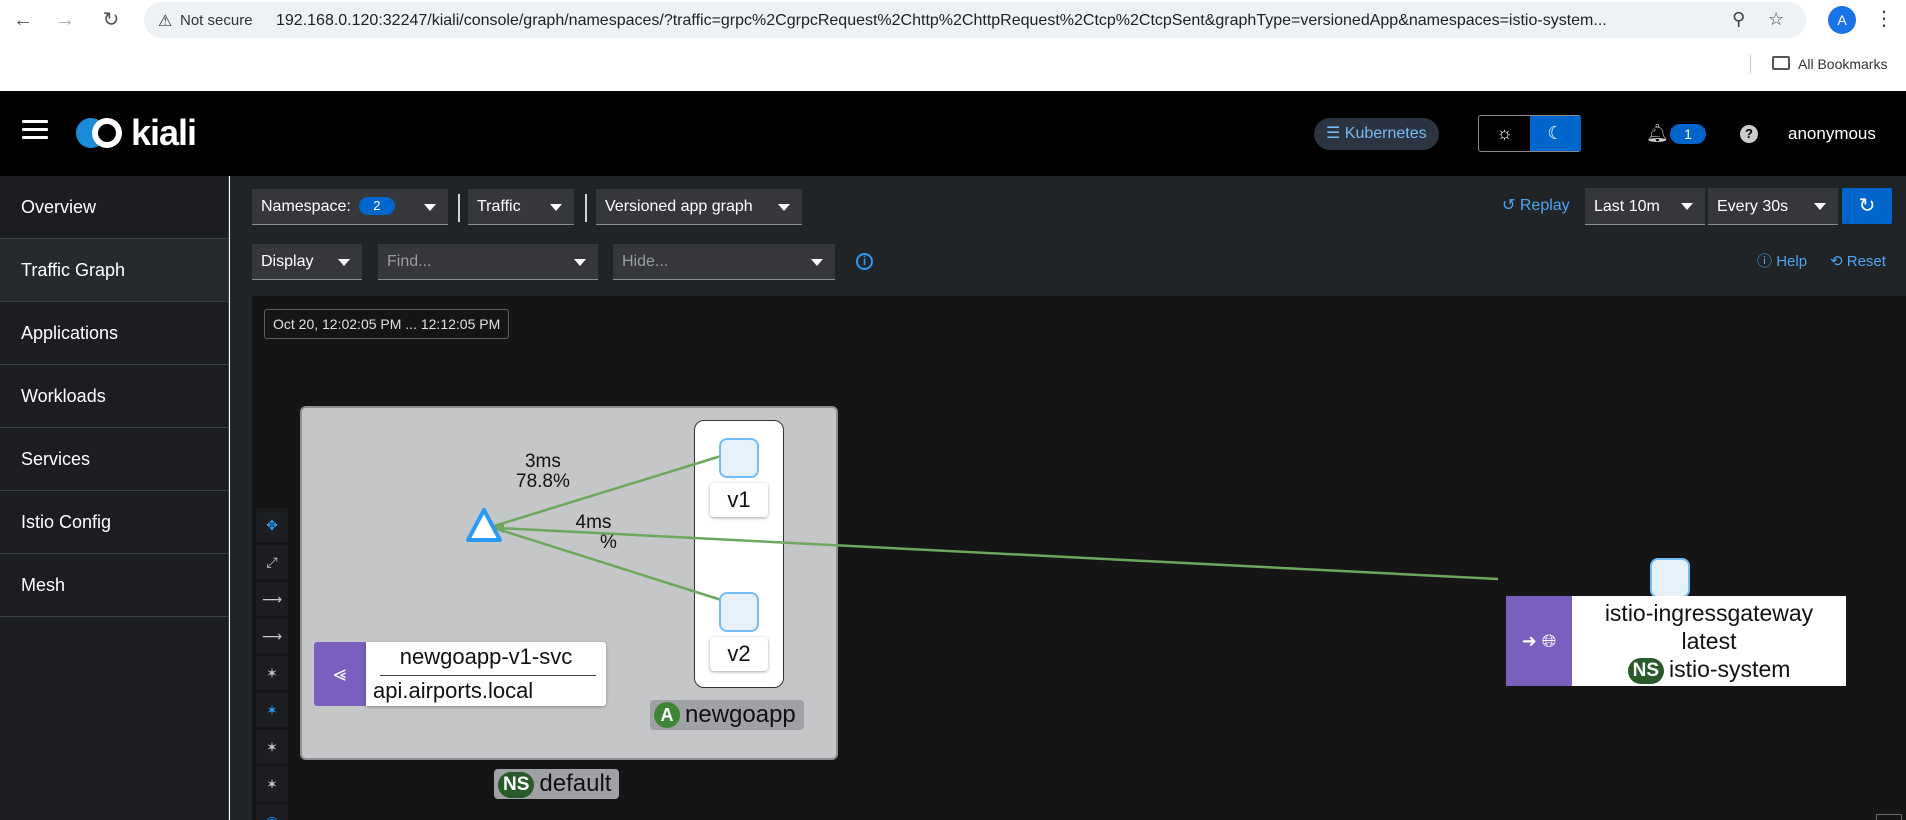 The width and height of the screenshot is (1906, 820). I want to click on edge-label-v2: 4ms %, so click(593, 533).